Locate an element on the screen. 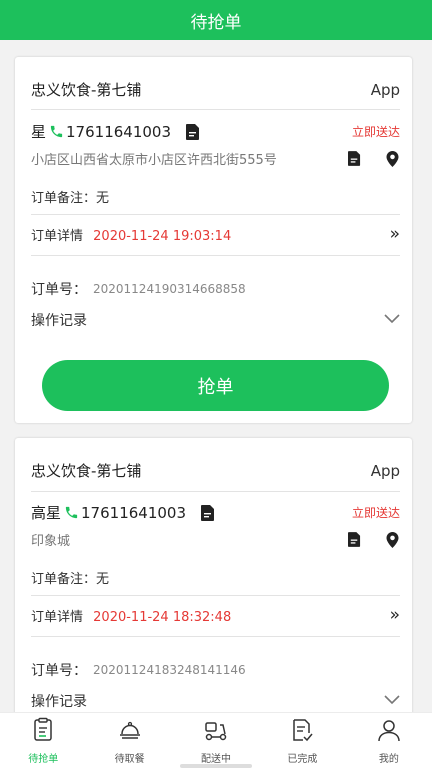 The height and width of the screenshot is (768, 432). top-bar: 待抢单 is located at coordinates (216, 20).